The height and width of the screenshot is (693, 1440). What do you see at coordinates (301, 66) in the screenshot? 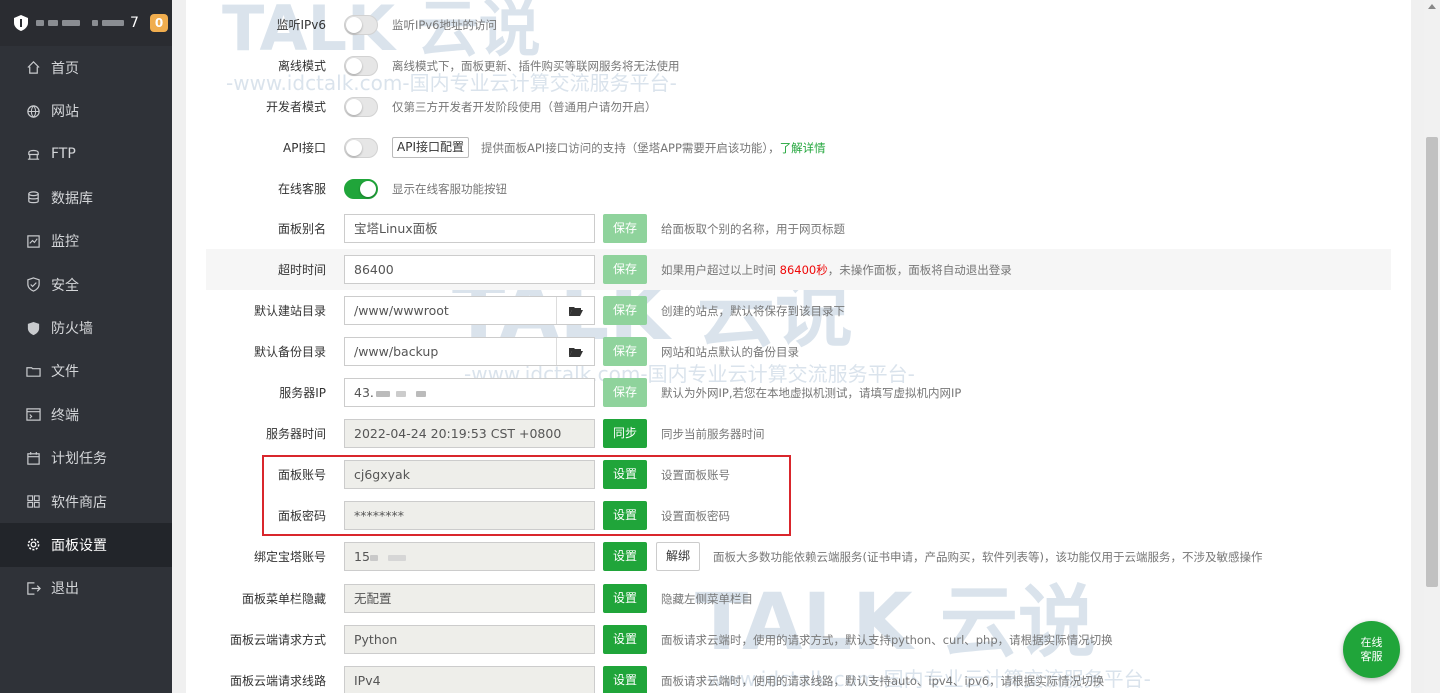
I see `offline-label: 离线模式` at bounding box center [301, 66].